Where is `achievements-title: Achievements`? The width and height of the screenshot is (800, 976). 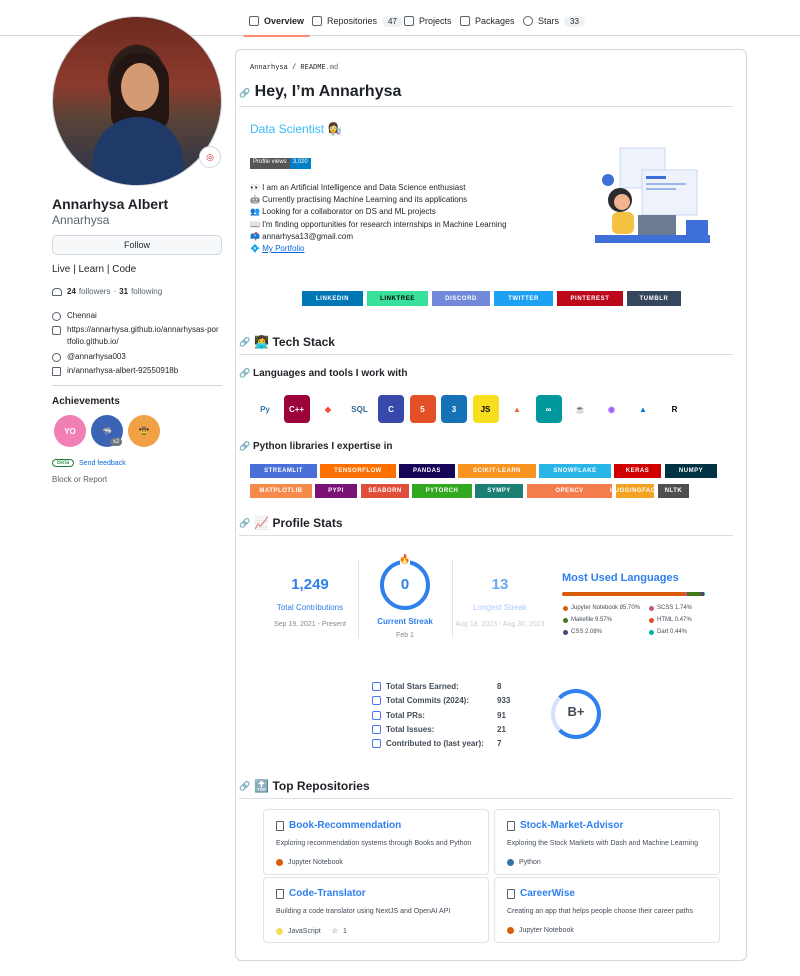 achievements-title: Achievements is located at coordinates (86, 401).